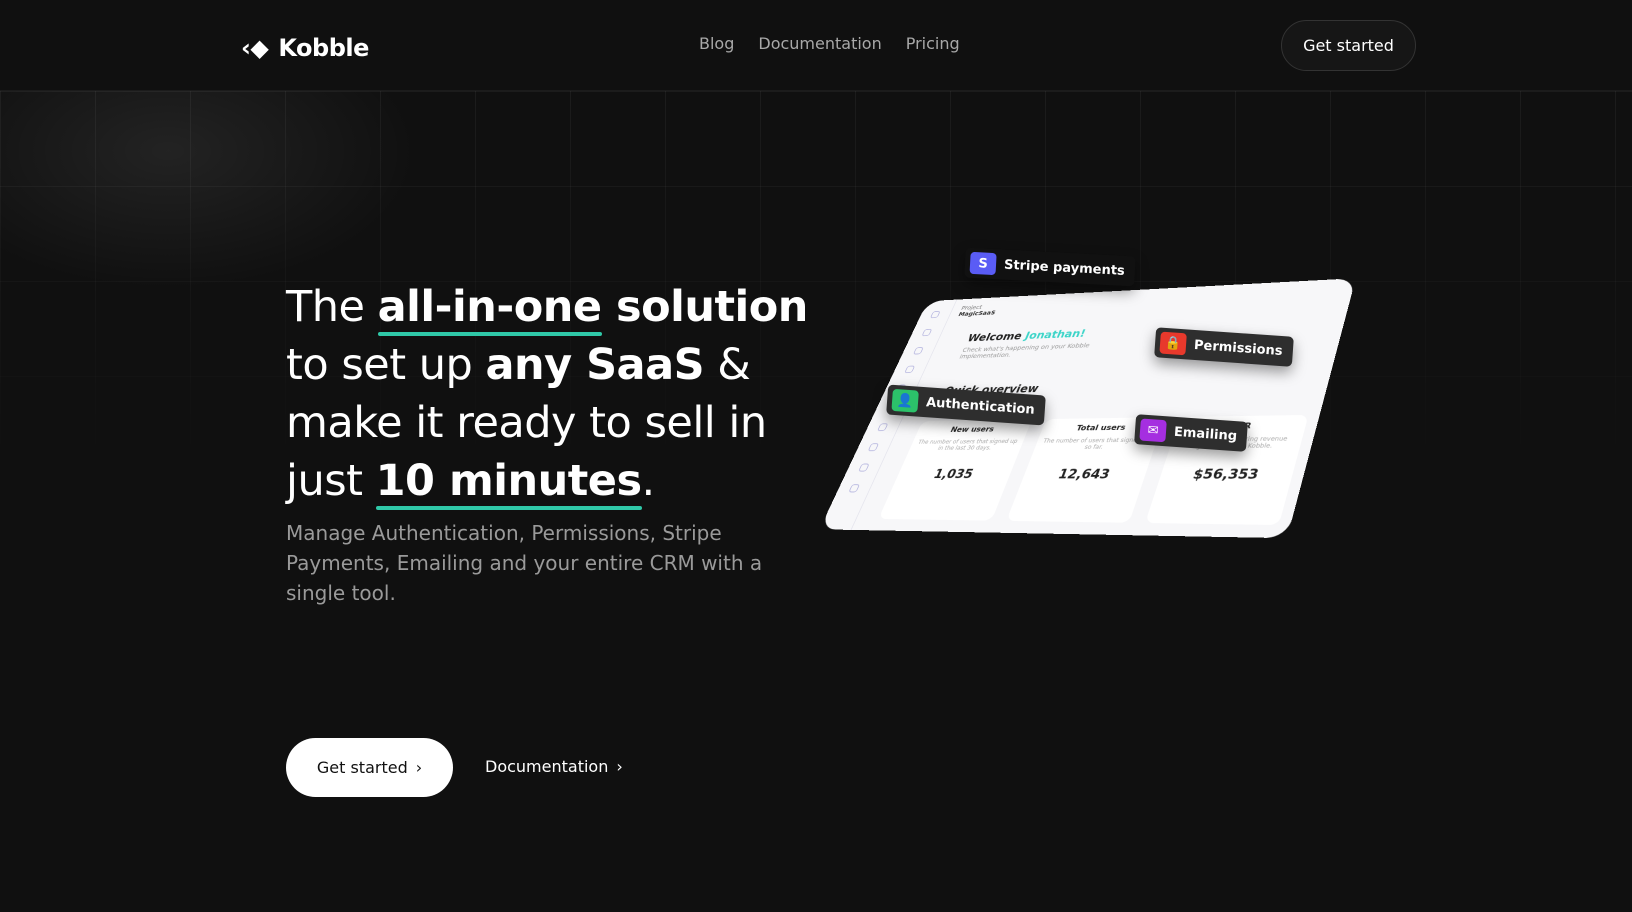  What do you see at coordinates (554, 766) in the screenshot?
I see `documentation-link: Documentation ›` at bounding box center [554, 766].